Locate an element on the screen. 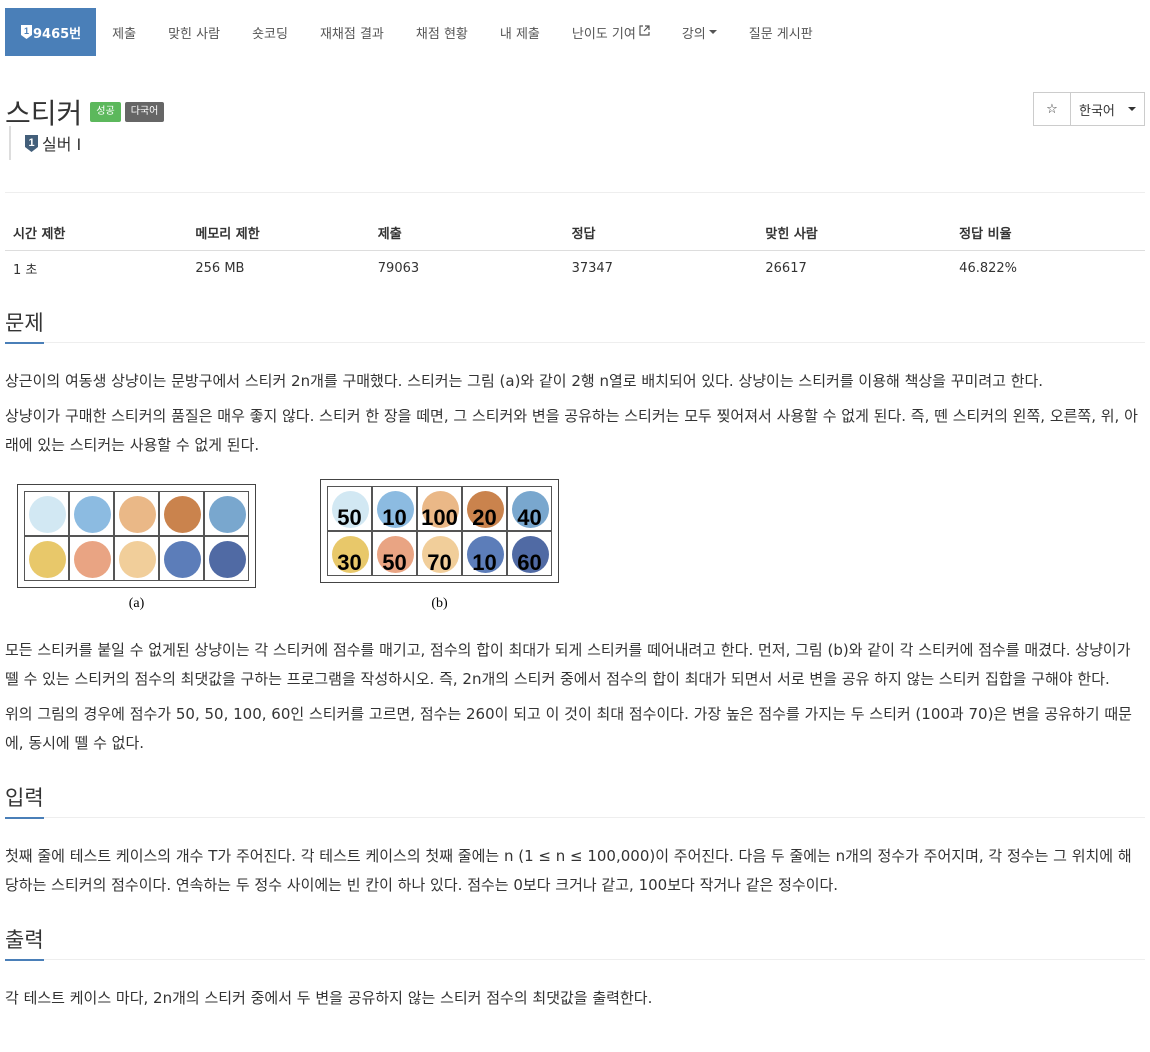 Image resolution: width=1150 pixels, height=1052 pixels. nav-status: 채점 현황 is located at coordinates (442, 32).